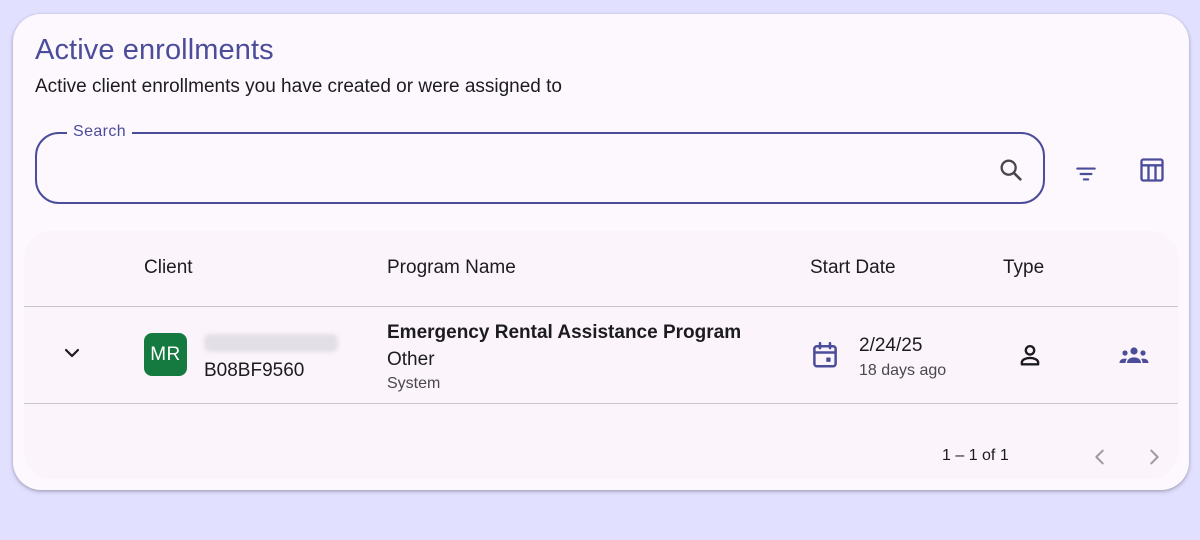 This screenshot has width=1200, height=540. Describe the element at coordinates (414, 383) in the screenshot. I see `program-source: System` at that location.